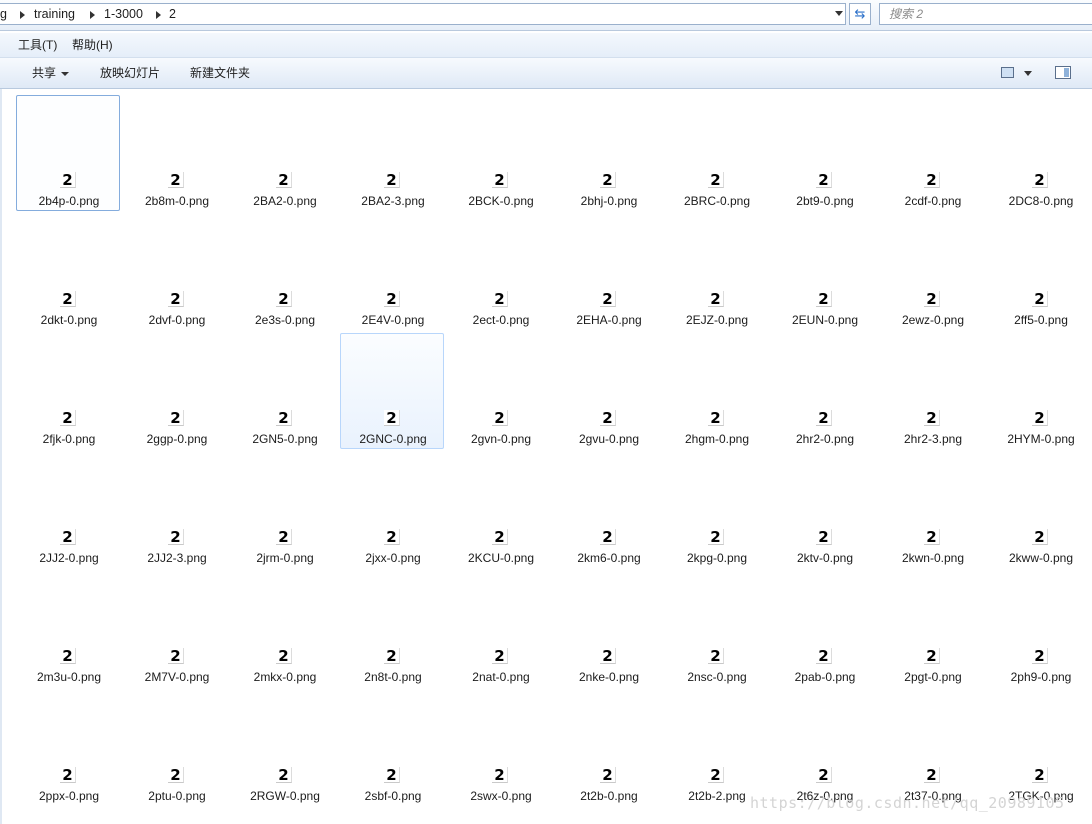 Image resolution: width=1092 pixels, height=824 pixels. Describe the element at coordinates (839, 13) in the screenshot. I see `address-history-dropdown-icon` at that location.